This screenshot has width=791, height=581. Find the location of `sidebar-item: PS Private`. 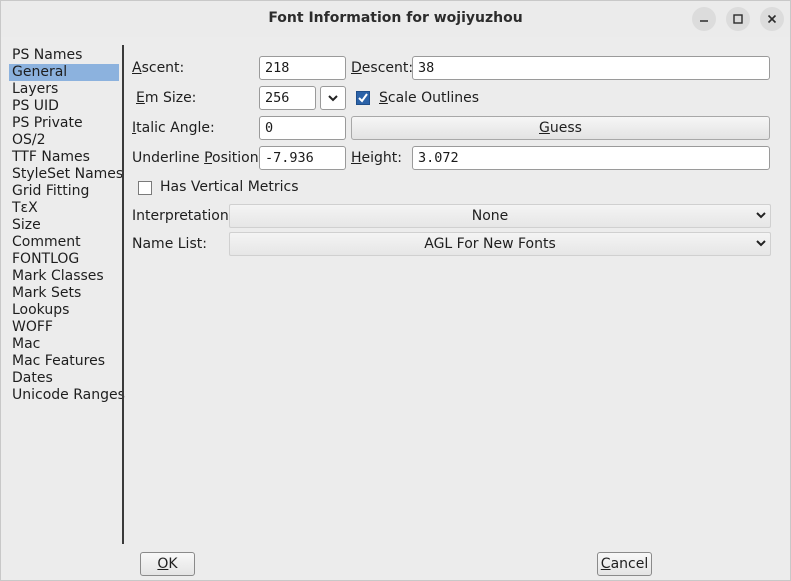

sidebar-item: PS Private is located at coordinates (64, 123).